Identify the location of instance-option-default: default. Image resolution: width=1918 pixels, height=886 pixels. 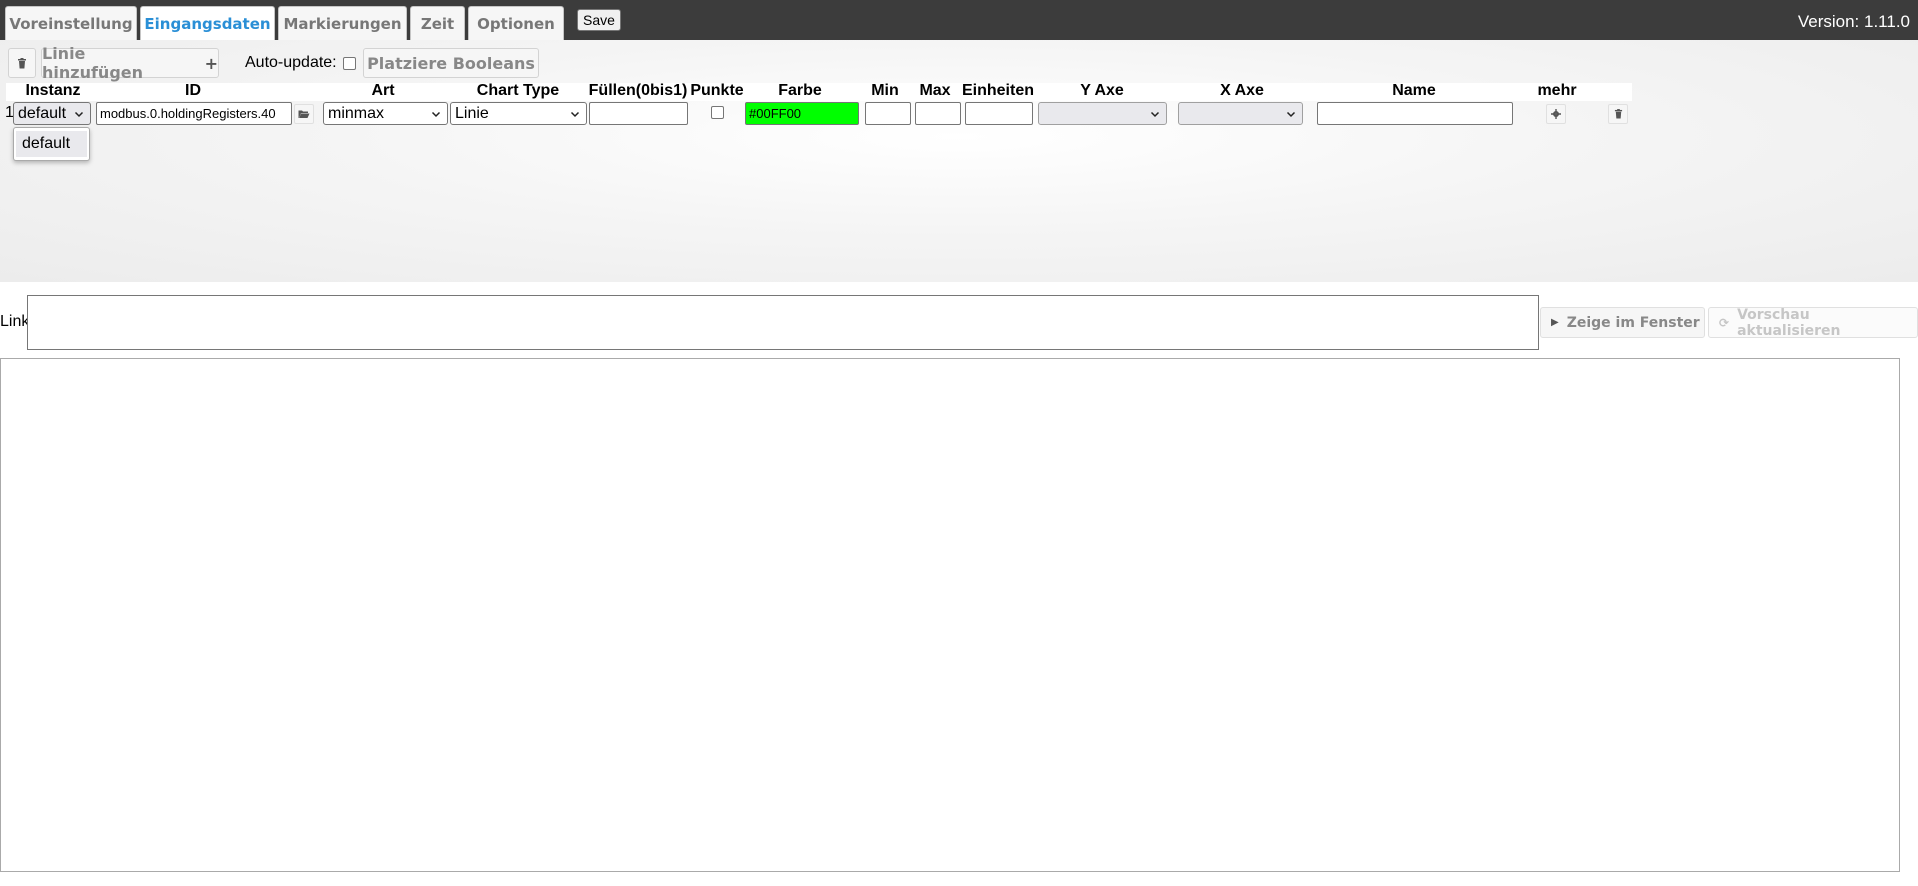
(51, 144).